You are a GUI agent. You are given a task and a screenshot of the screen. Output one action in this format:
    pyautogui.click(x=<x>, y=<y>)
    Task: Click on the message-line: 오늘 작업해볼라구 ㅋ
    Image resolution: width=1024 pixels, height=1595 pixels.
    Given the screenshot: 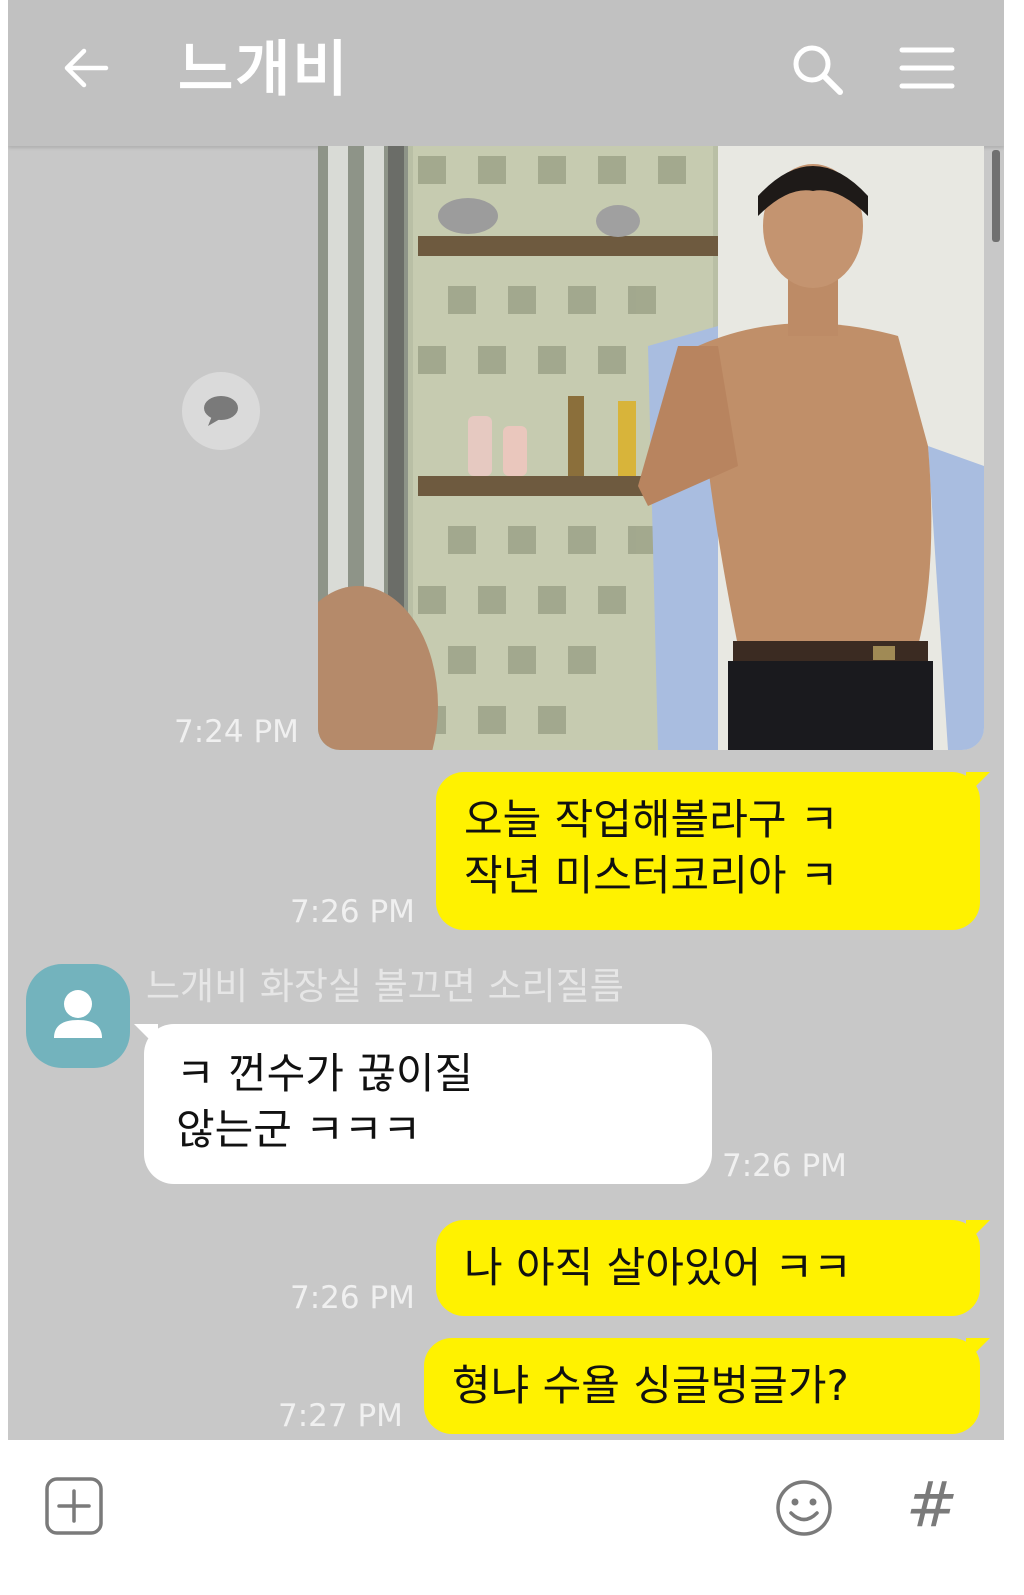 What is the action you would take?
    pyautogui.click(x=651, y=819)
    